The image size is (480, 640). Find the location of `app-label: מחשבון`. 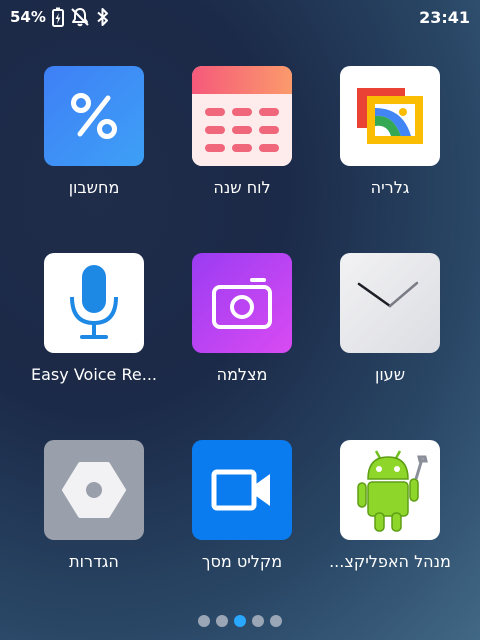

app-label: מחשבון is located at coordinates (94, 187).